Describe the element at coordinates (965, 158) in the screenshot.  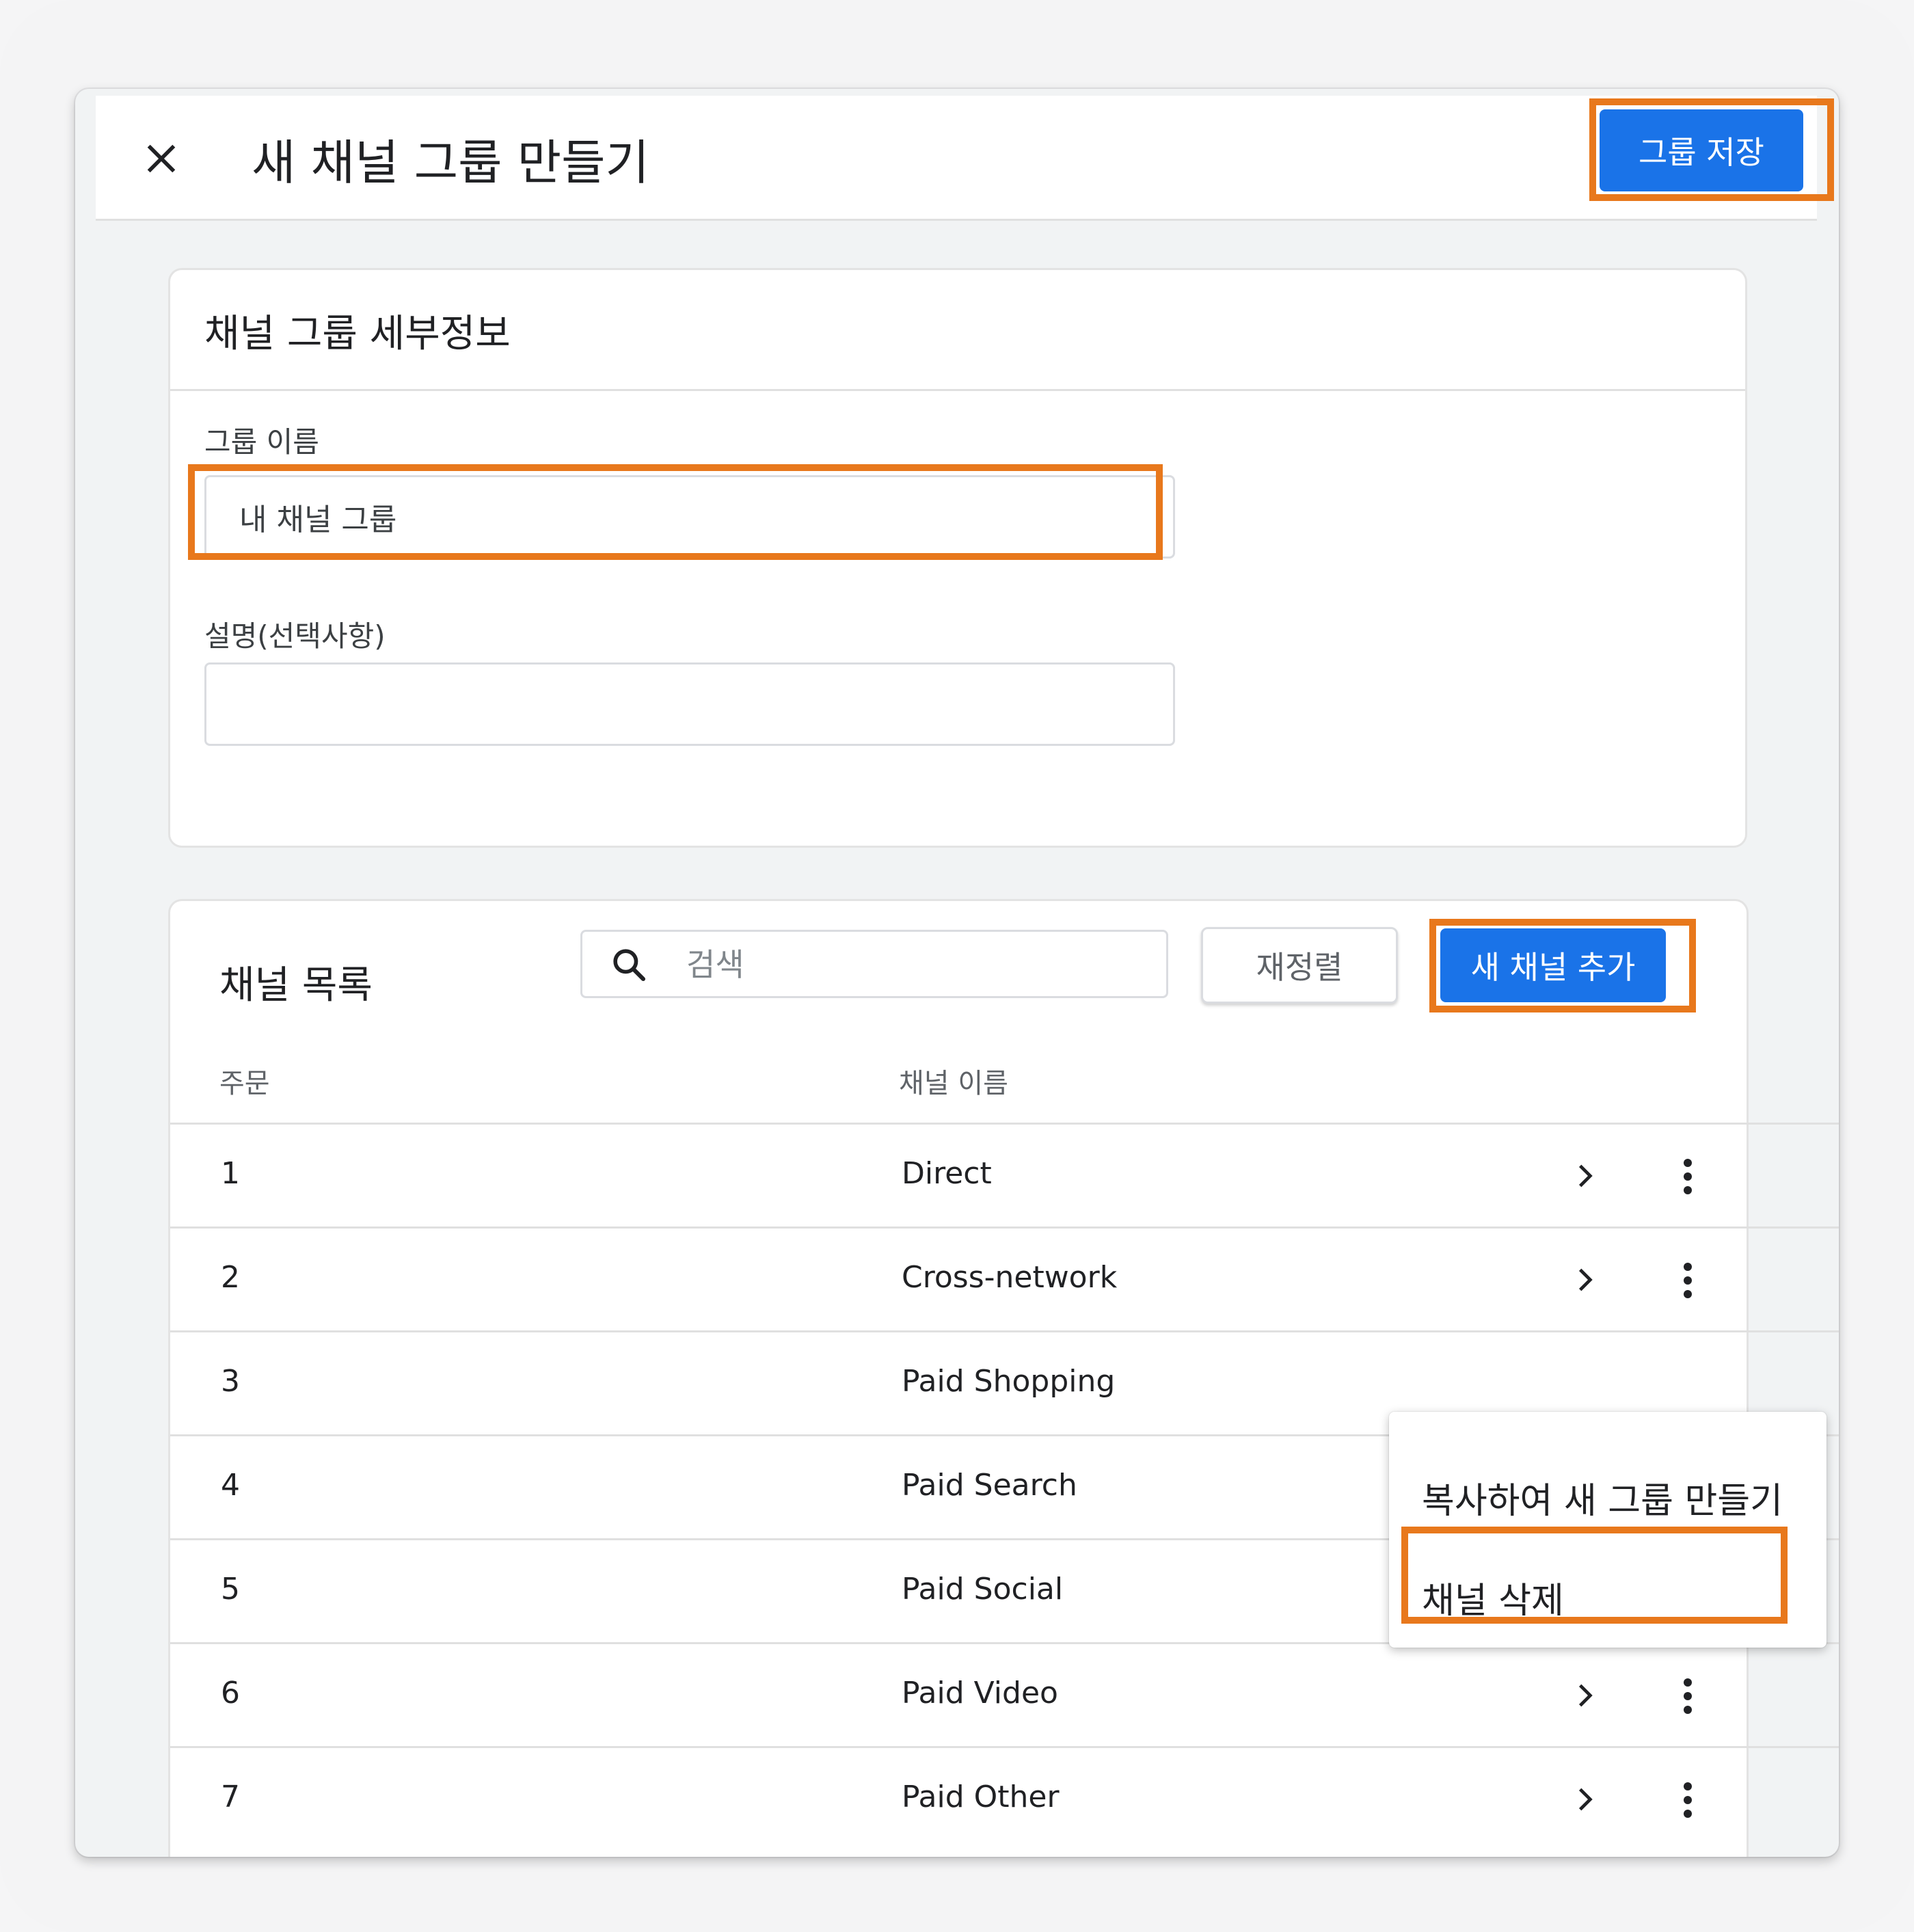
I see `dialog-header: 새 채널 그룹 만들기 그룹 저장` at that location.